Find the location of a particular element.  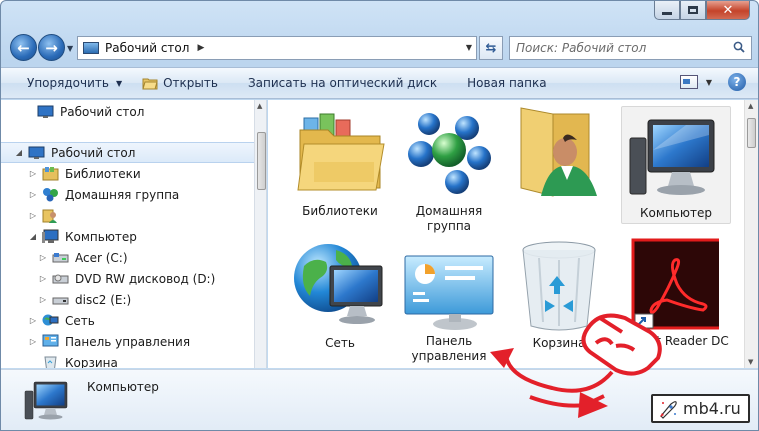

list-item-control-panel: Панель управления is located at coordinates (449, 300).